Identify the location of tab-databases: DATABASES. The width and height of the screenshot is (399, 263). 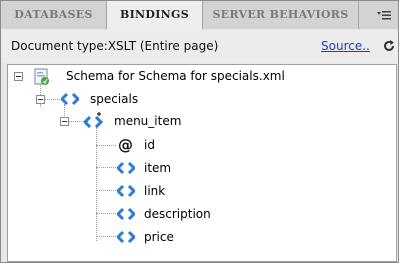
(54, 15).